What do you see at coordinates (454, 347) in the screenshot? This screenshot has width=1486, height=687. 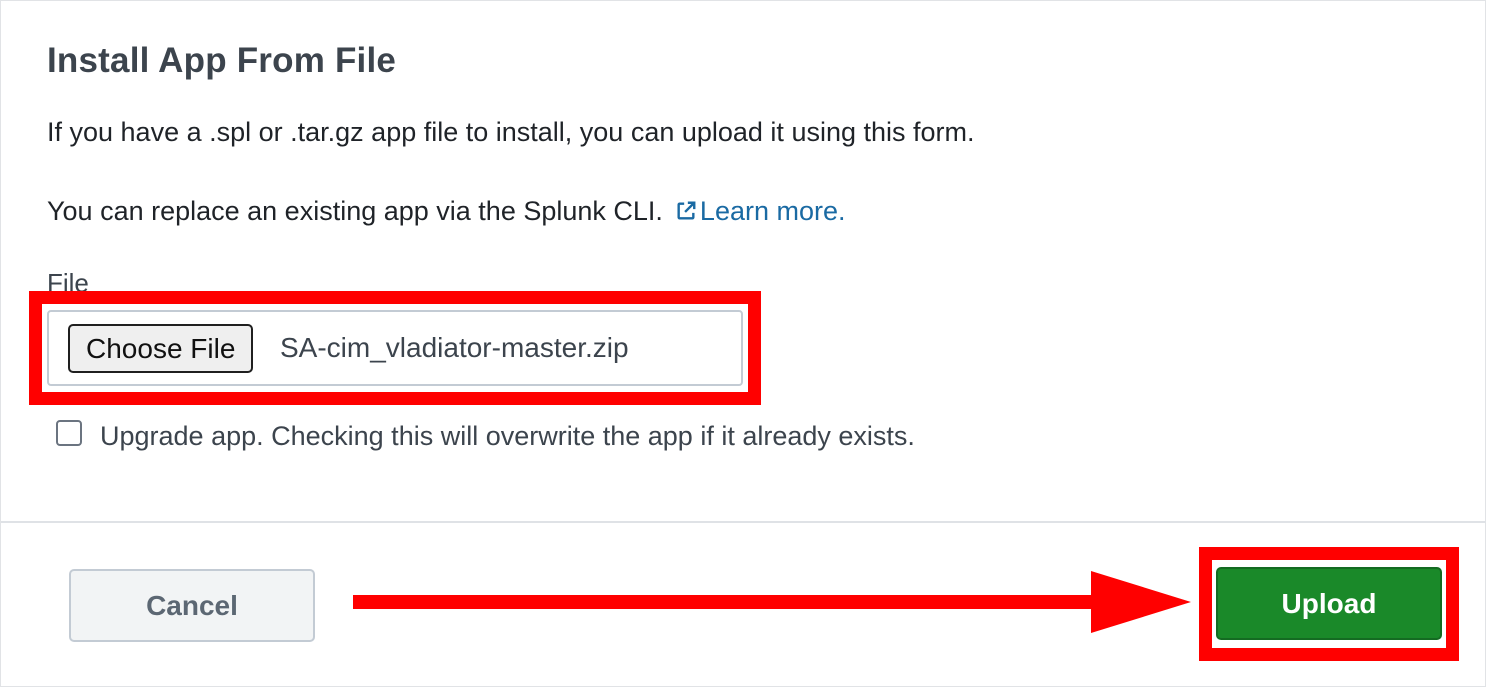 I see `selected-file-name: SA-cim_vladiator-master.zip` at bounding box center [454, 347].